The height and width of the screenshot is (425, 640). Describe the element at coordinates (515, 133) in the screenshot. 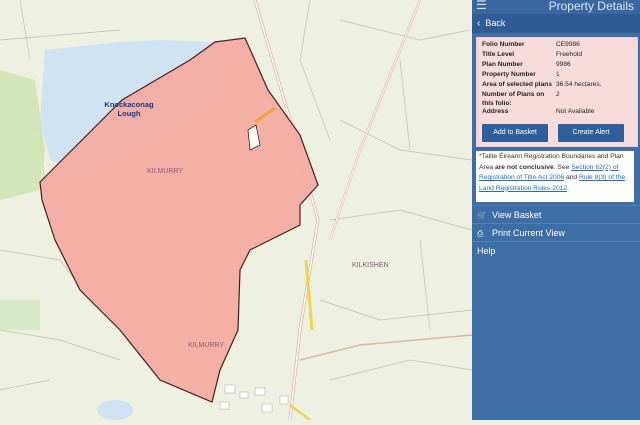

I see `add-to-basket-button: Add to Basket` at that location.